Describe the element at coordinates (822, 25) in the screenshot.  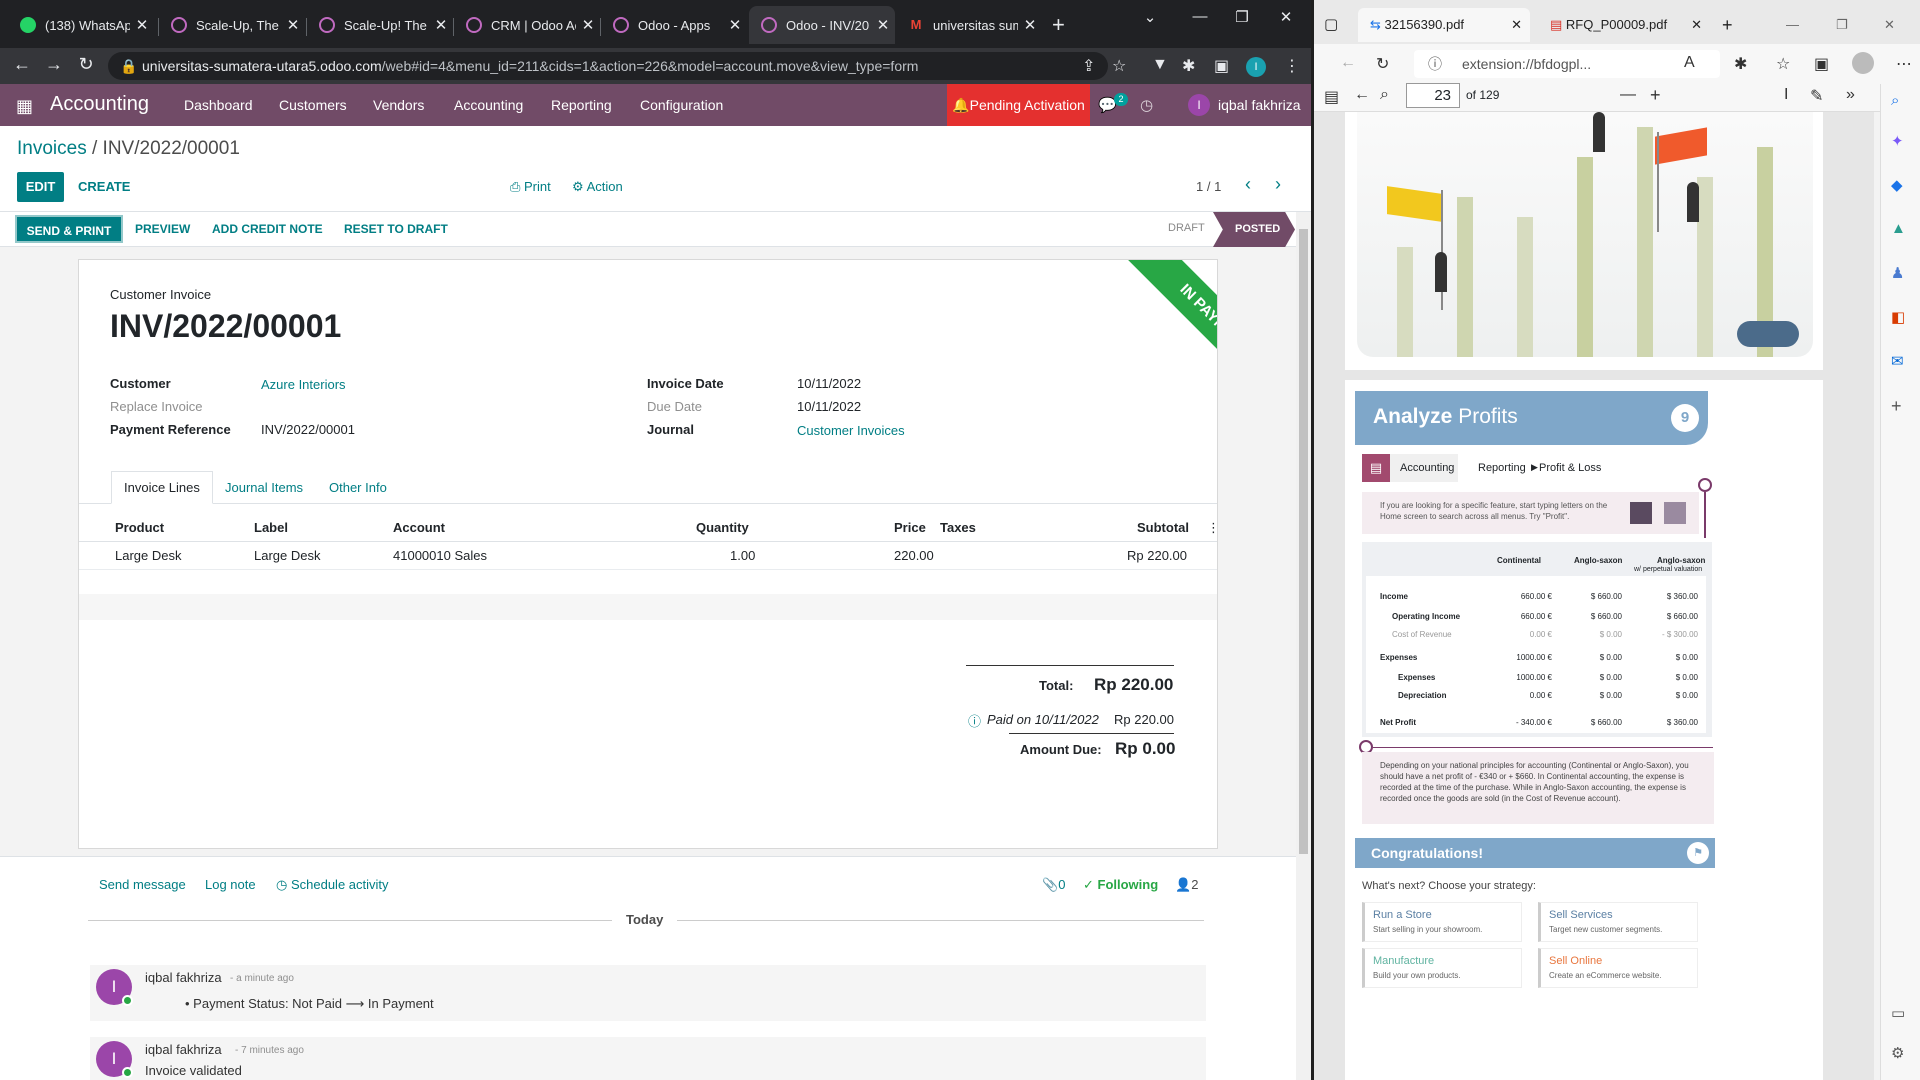
I see `browser-tab-invoice: Odoo - INV/20 ✕` at that location.